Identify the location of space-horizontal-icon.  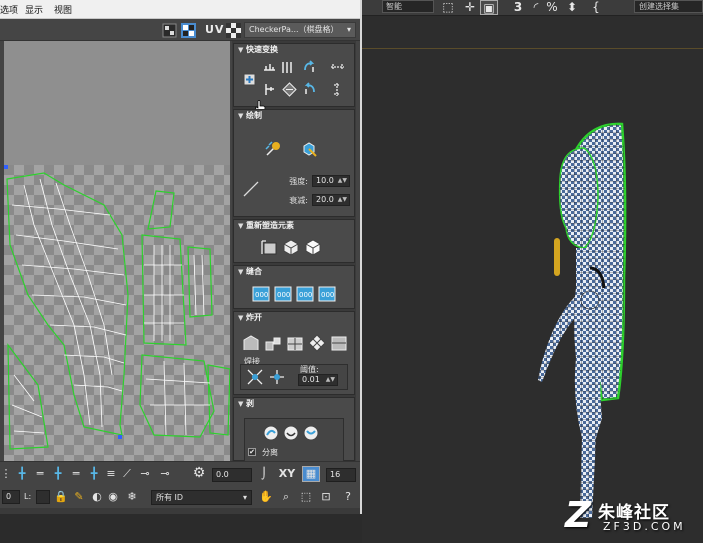
(337, 67).